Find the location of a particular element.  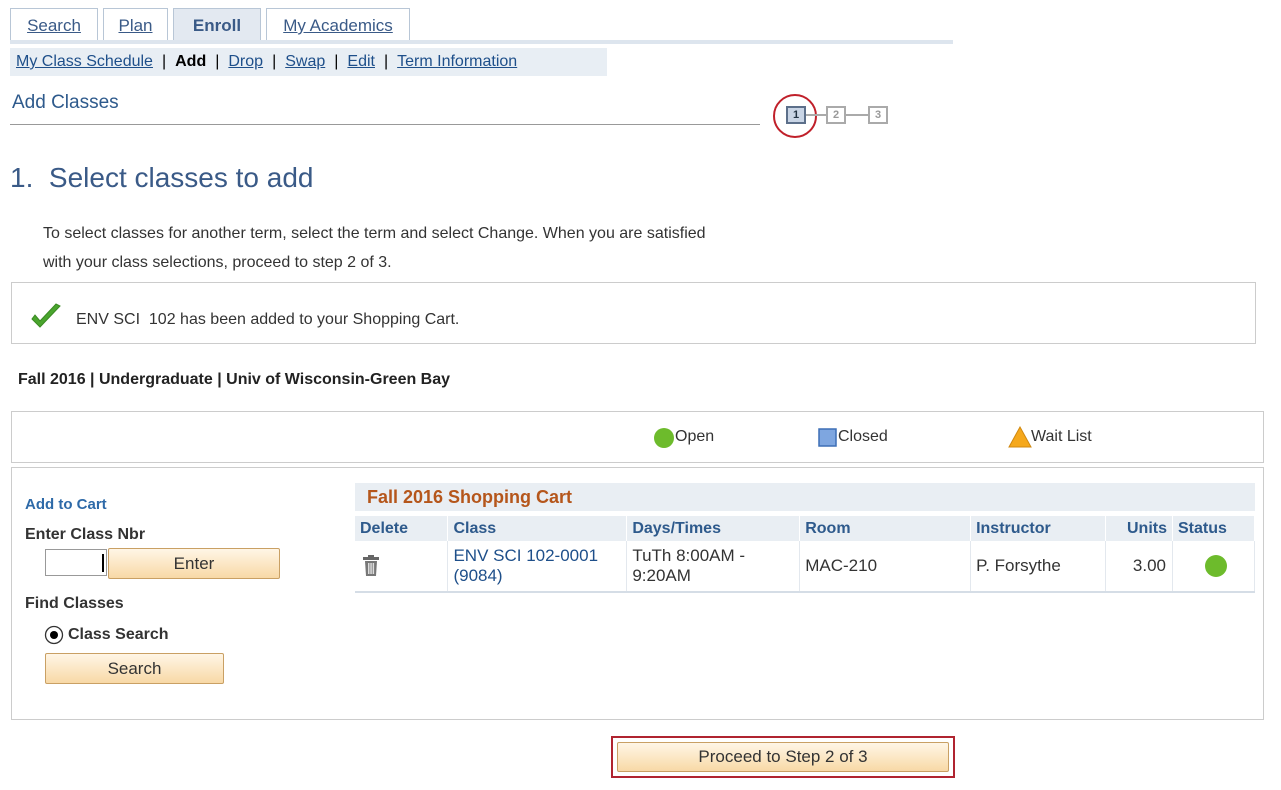

class-link: ENV SCI 102-0001 (9084) is located at coordinates (539, 566).